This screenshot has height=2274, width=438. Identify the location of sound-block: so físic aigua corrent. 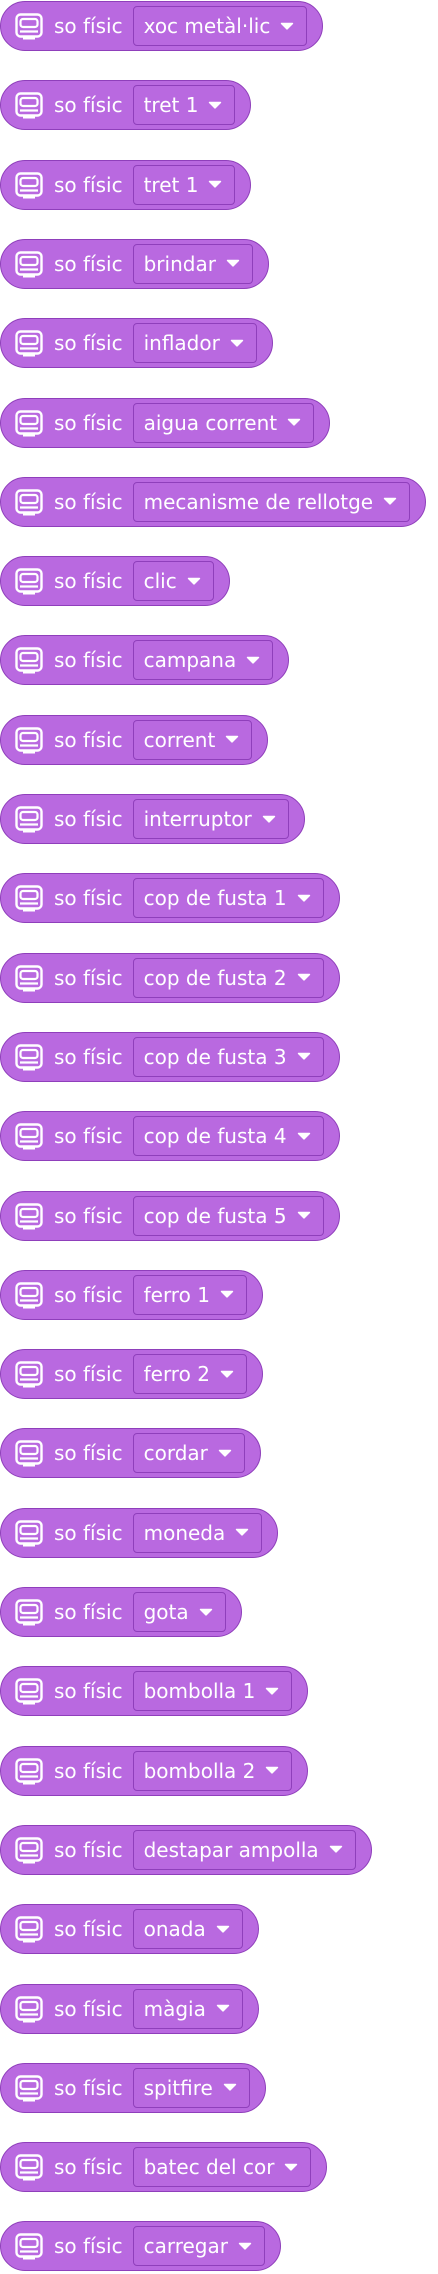
(165, 422).